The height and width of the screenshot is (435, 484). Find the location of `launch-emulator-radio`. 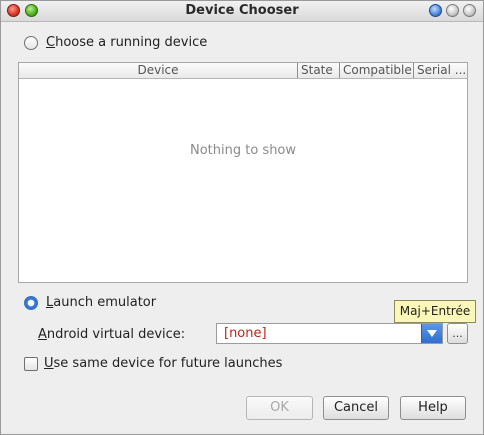

launch-emulator-radio is located at coordinates (31, 303).